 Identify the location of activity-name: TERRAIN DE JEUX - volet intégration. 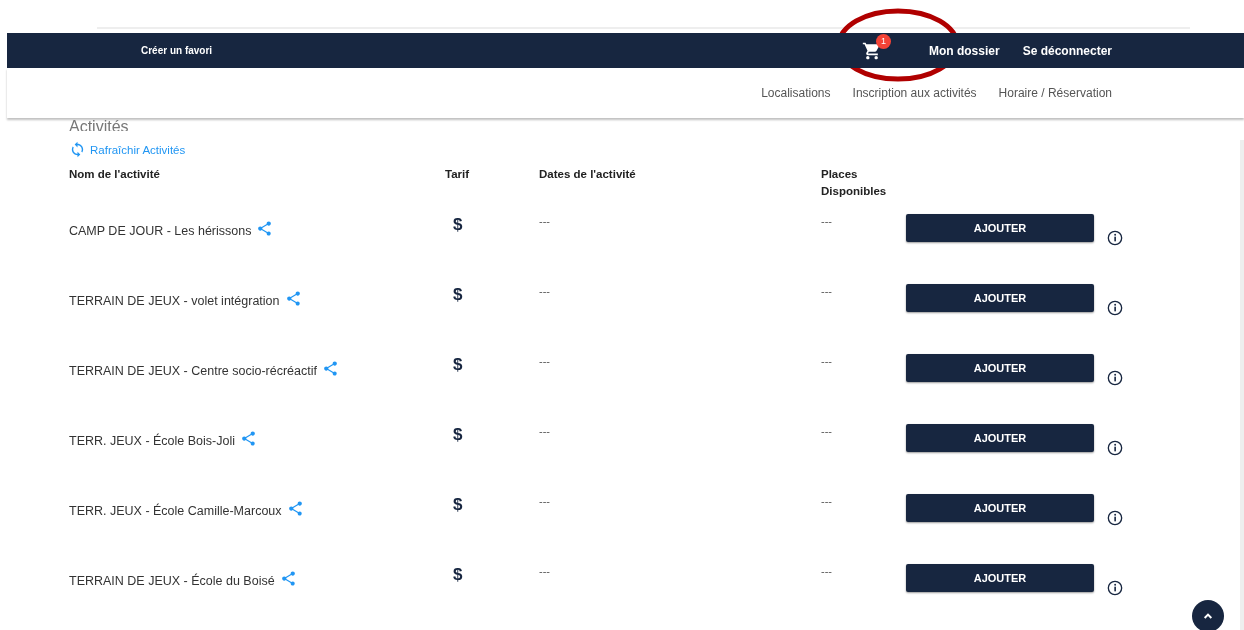
(174, 301).